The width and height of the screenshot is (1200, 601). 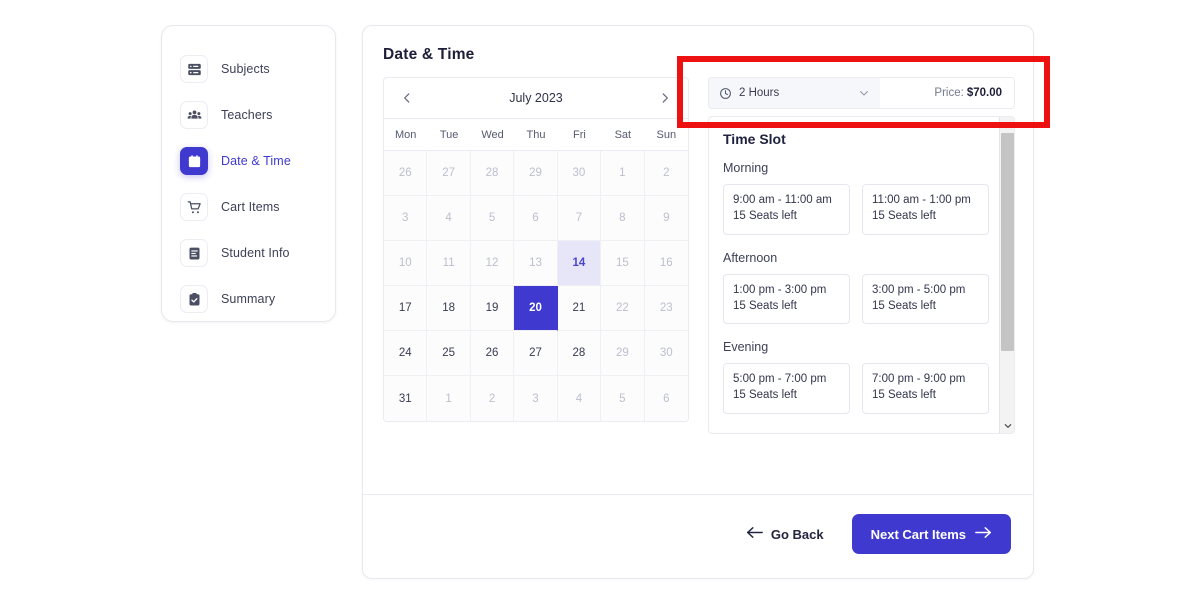 I want to click on next-button-label: Next Cart Items, so click(x=918, y=534).